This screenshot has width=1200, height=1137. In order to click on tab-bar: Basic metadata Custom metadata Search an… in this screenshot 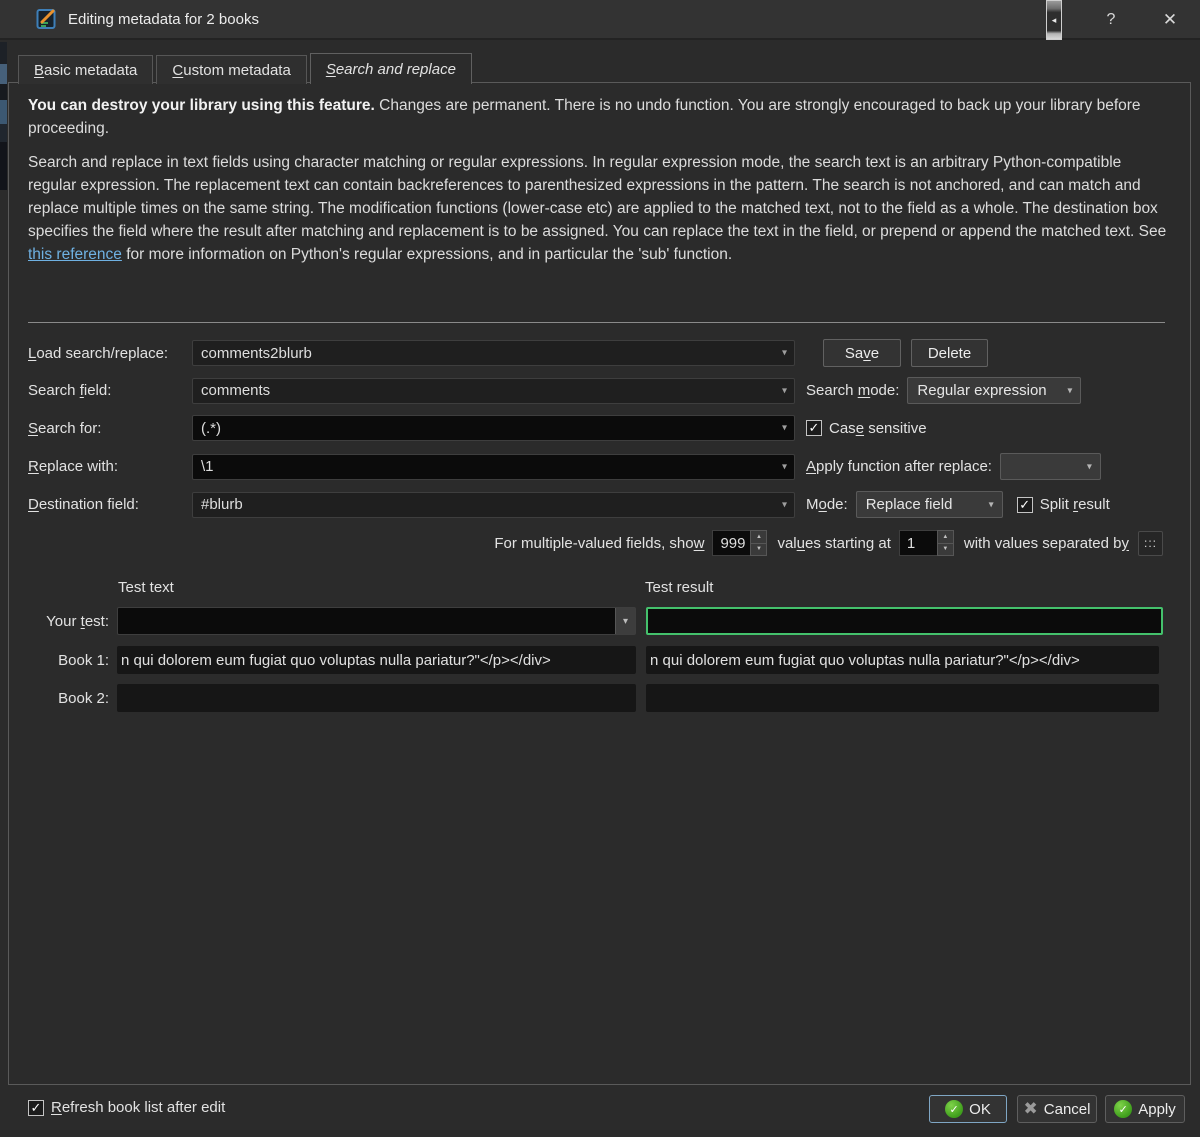, I will do `click(246, 69)`.